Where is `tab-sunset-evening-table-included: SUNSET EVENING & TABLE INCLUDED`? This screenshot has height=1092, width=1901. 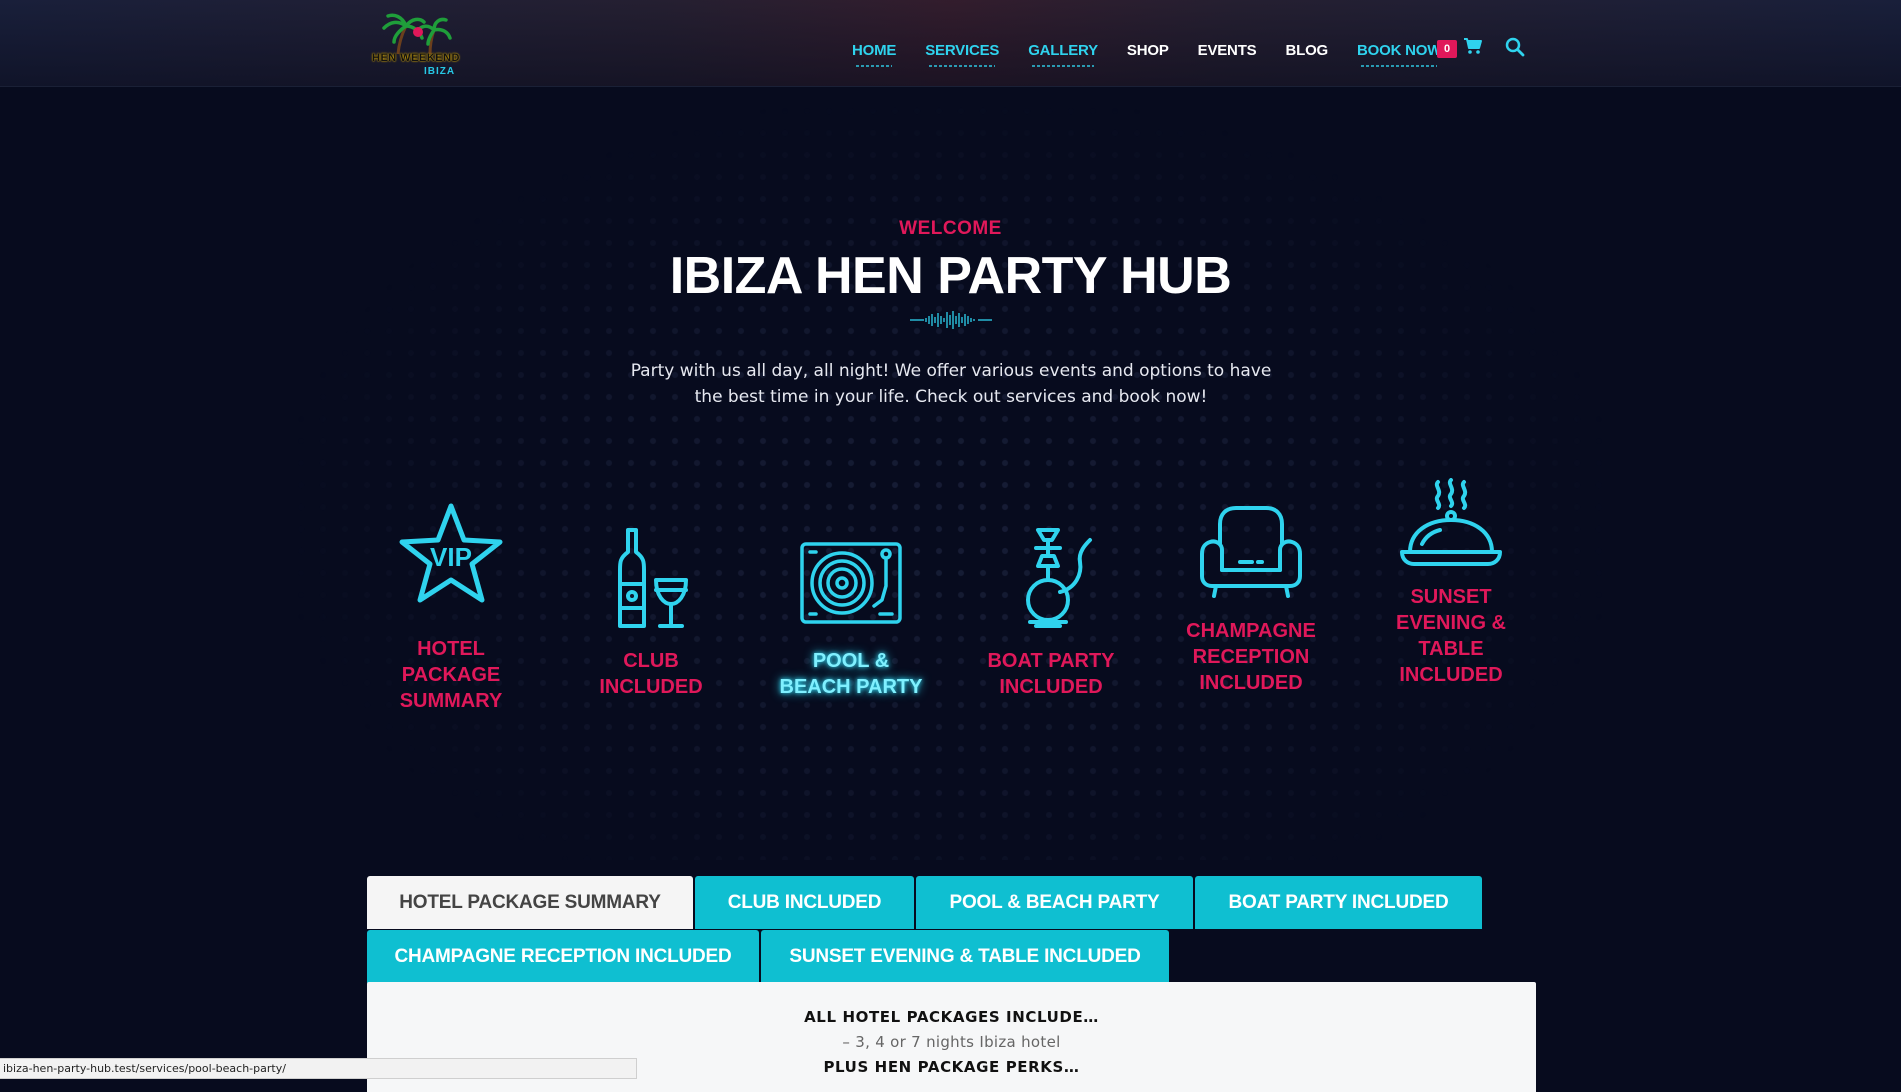
tab-sunset-evening-table-included: SUNSET EVENING & TABLE INCLUDED is located at coordinates (965, 956).